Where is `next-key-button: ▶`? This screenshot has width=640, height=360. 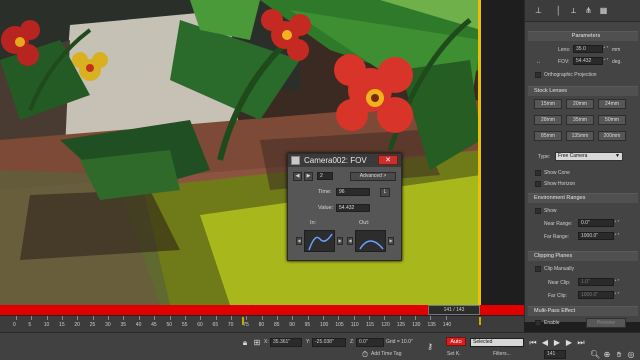
next-key-button: ▶ is located at coordinates (308, 176).